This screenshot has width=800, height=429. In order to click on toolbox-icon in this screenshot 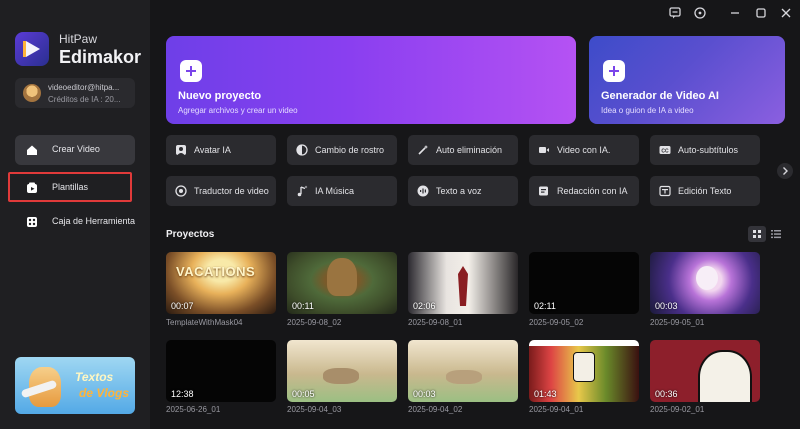, I will do `click(32, 222)`.